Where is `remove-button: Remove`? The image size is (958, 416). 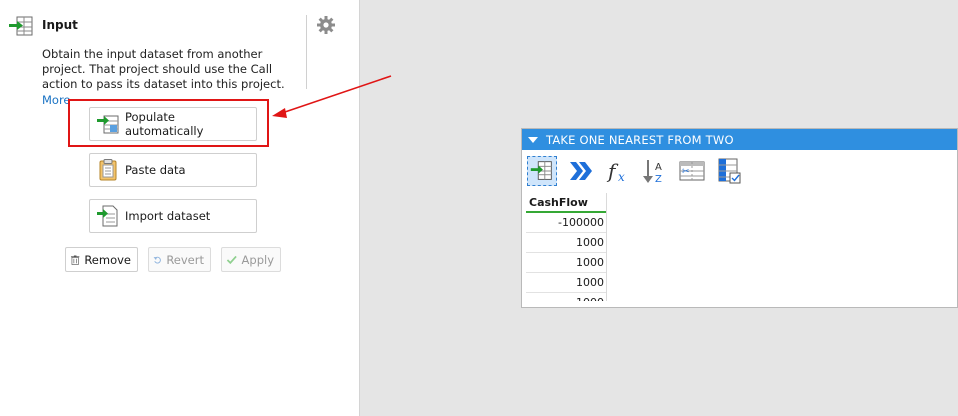
remove-button: Remove is located at coordinates (101, 259).